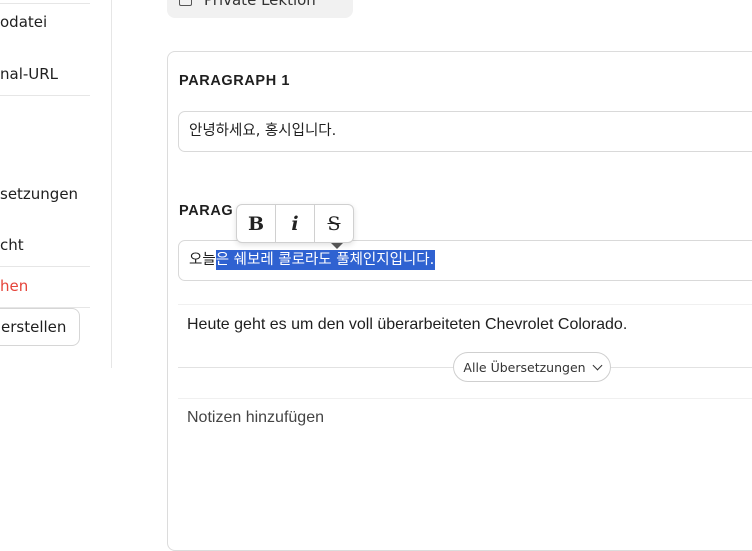  What do you see at coordinates (14, 286) in the screenshot?
I see `sidebar-item-delete: hen` at bounding box center [14, 286].